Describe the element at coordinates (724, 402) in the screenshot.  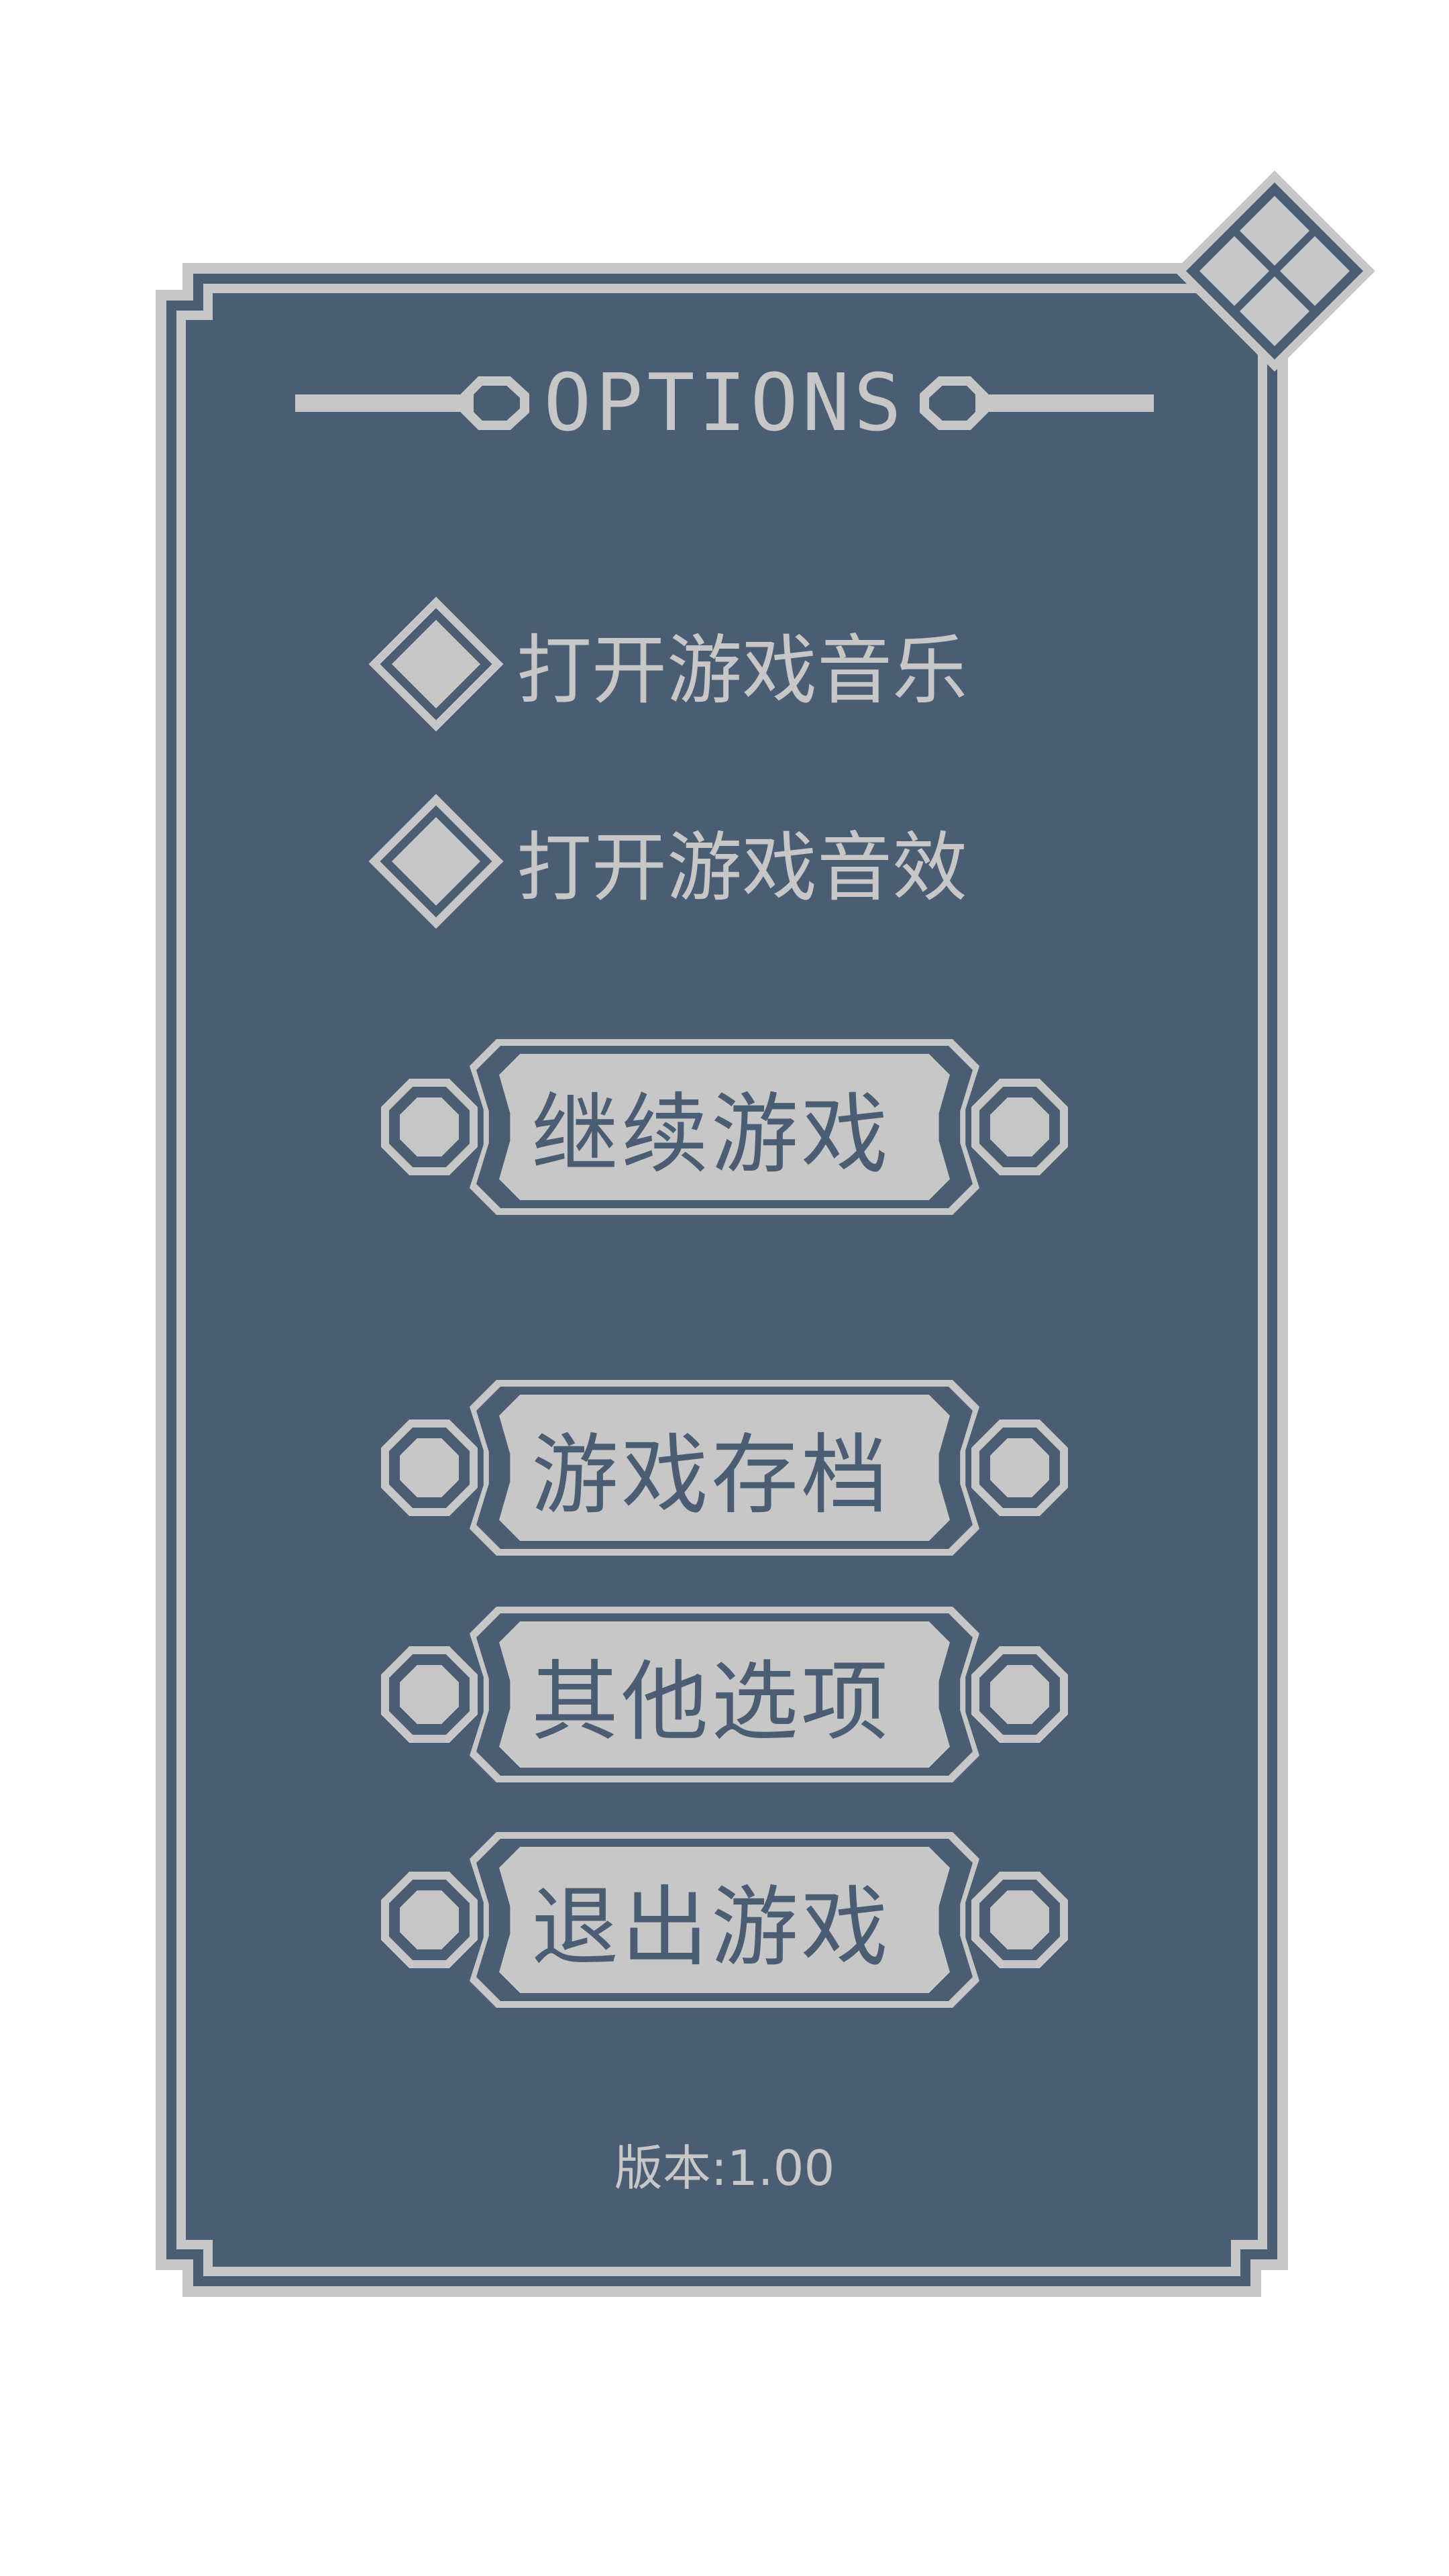
I see `page-title: OPTIONS` at that location.